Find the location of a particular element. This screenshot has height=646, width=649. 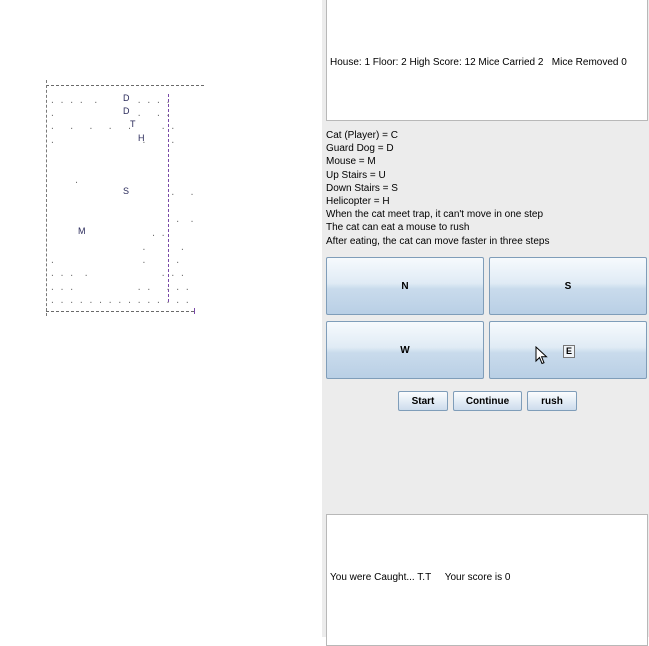

mouse-marker: M is located at coordinates (82, 231).